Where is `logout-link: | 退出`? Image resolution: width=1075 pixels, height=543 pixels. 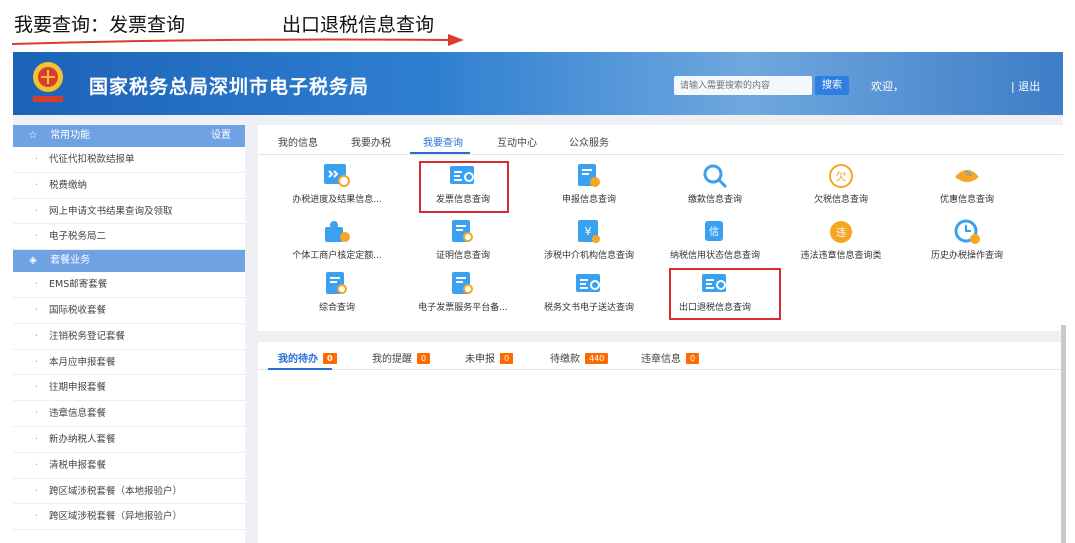
logout-link: | 退出 is located at coordinates (1025, 86).